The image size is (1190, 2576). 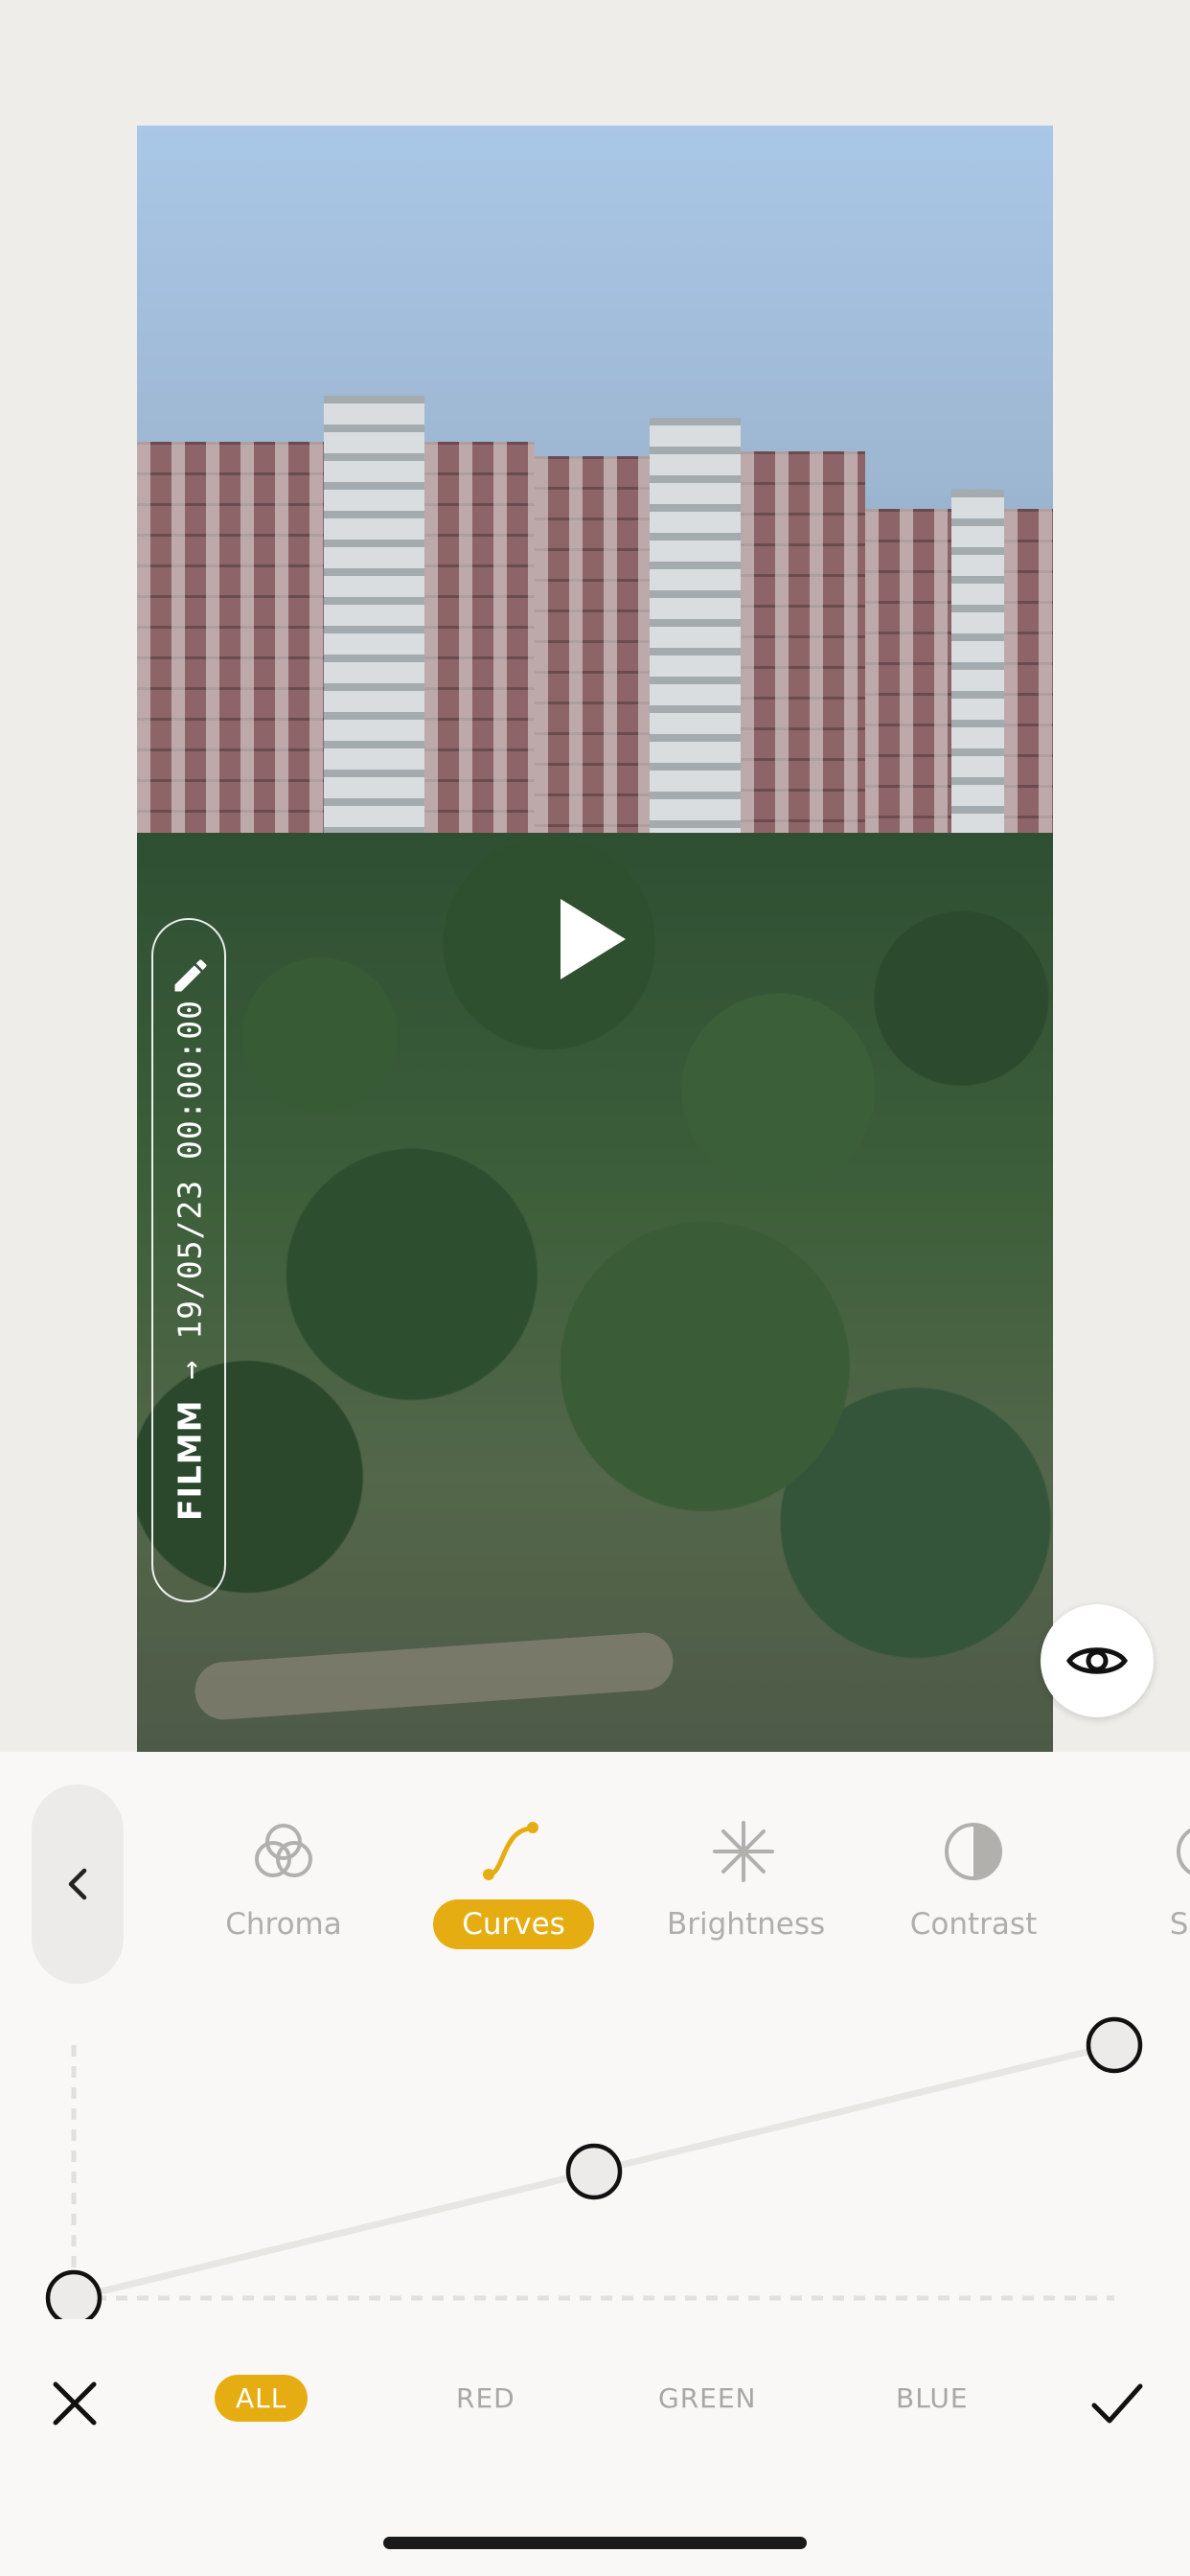 I want to click on curve-editor, so click(x=595, y=2161).